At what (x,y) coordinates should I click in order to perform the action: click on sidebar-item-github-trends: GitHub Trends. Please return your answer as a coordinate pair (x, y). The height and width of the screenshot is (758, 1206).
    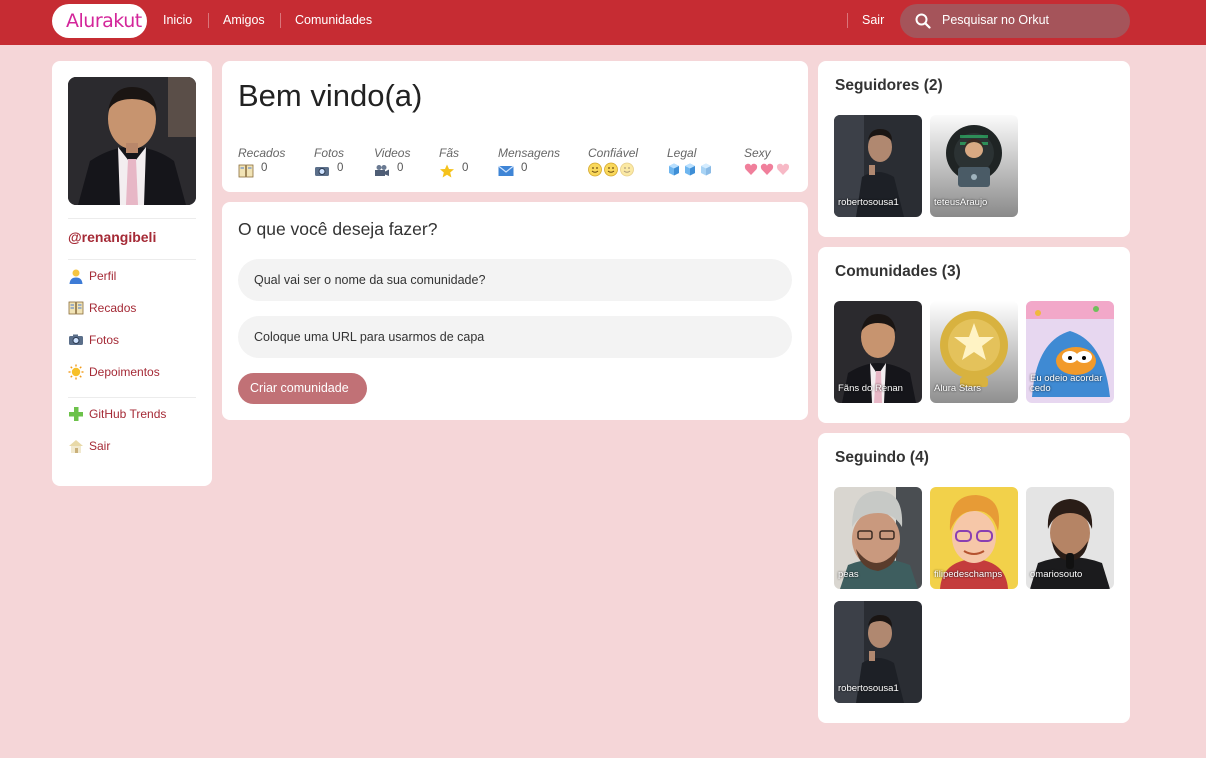
    Looking at the image, I should click on (132, 414).